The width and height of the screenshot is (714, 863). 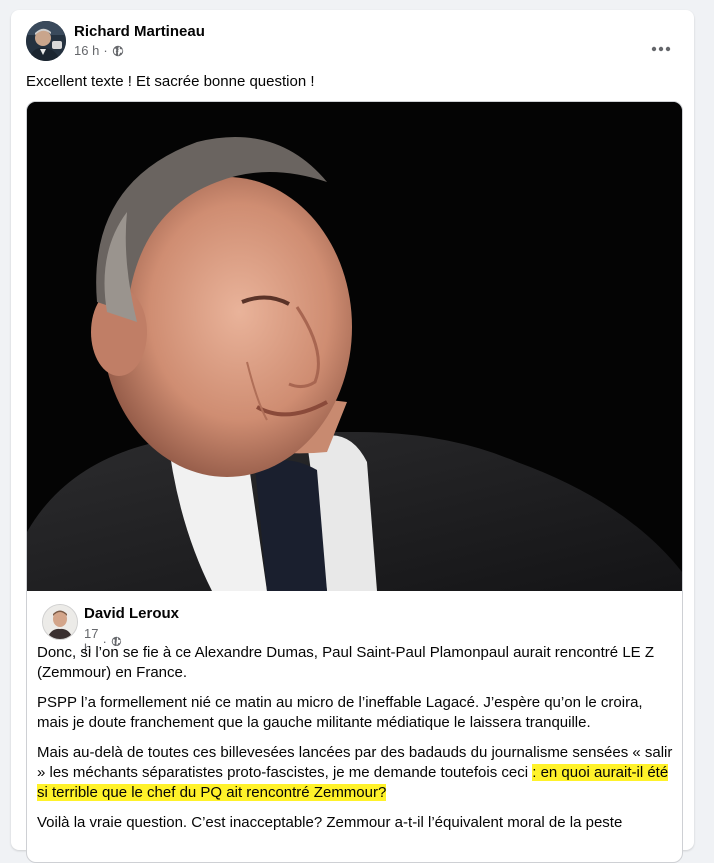 What do you see at coordinates (86, 50) in the screenshot?
I see `post-time: 16 h` at bounding box center [86, 50].